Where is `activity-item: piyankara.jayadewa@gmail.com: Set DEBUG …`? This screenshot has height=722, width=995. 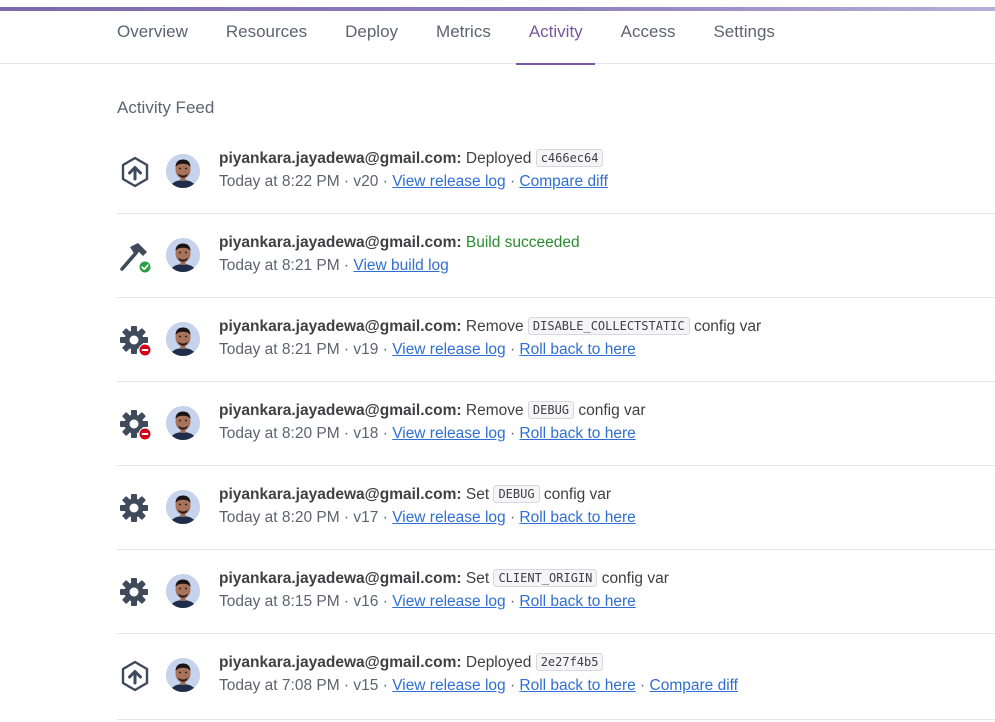 activity-item: piyankara.jayadewa@gmail.com: Set DEBUG … is located at coordinates (556, 508).